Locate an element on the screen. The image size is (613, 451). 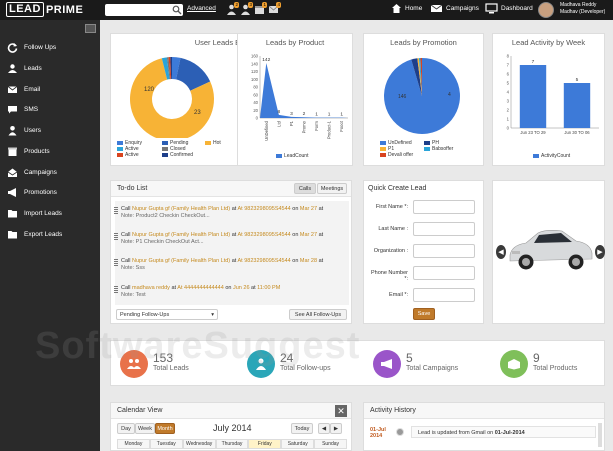
notification-badge: 2 is located at coordinates (236, 5).